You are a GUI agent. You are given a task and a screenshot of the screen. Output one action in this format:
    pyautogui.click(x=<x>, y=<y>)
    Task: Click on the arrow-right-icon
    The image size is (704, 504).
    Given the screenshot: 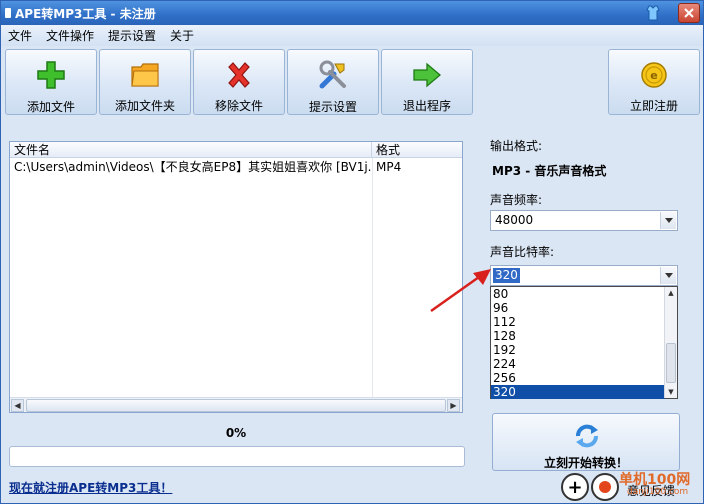 What is the action you would take?
    pyautogui.click(x=427, y=74)
    